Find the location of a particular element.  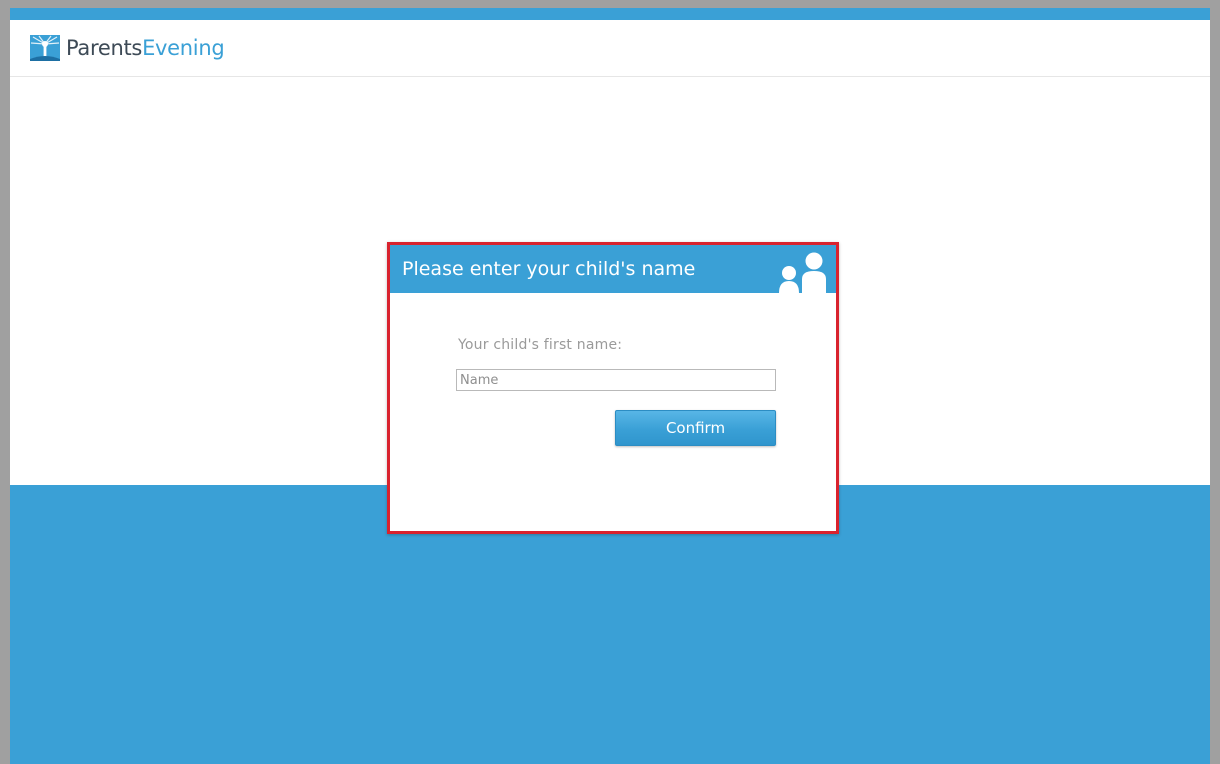

site-header: ParentsEvening is located at coordinates (610, 48).